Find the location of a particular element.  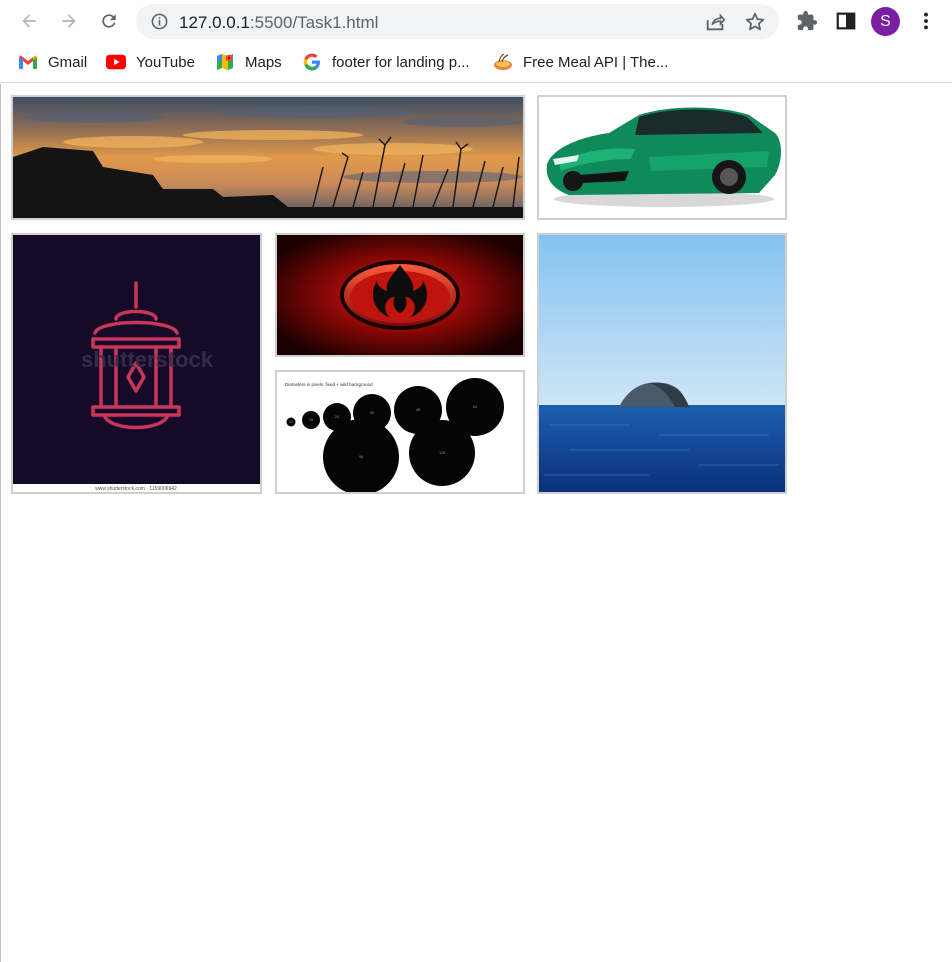

circle-label: 96 is located at coordinates (361, 457).